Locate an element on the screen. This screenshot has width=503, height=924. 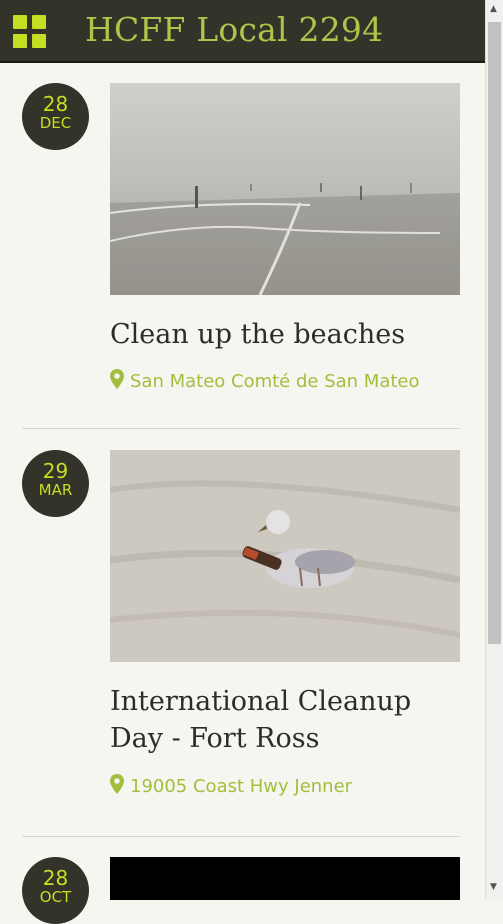
scroll-up-arrow-icon: ▲ is located at coordinates (493, 9).